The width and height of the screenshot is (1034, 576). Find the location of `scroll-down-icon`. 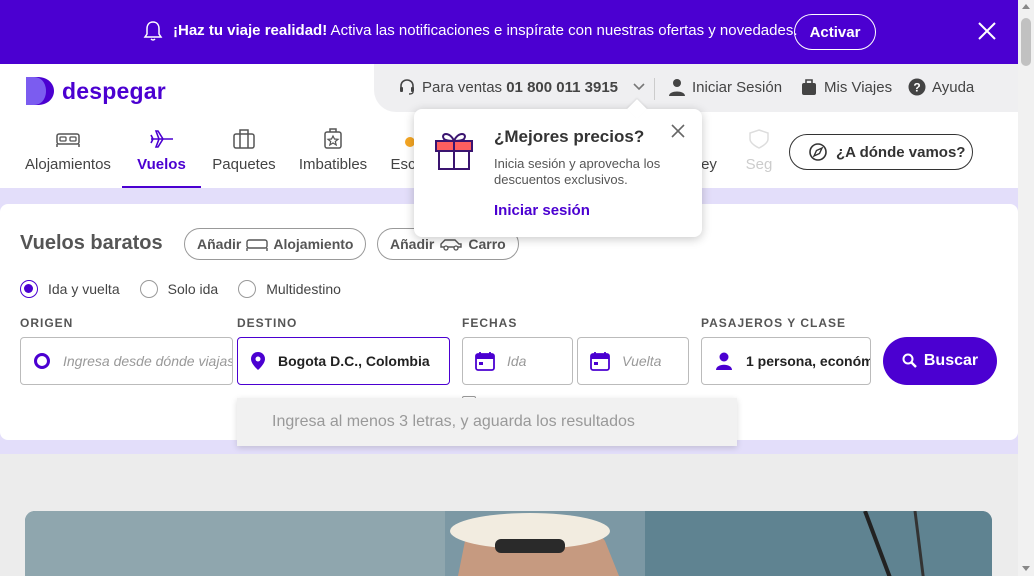

scroll-down-icon is located at coordinates (1026, 568).